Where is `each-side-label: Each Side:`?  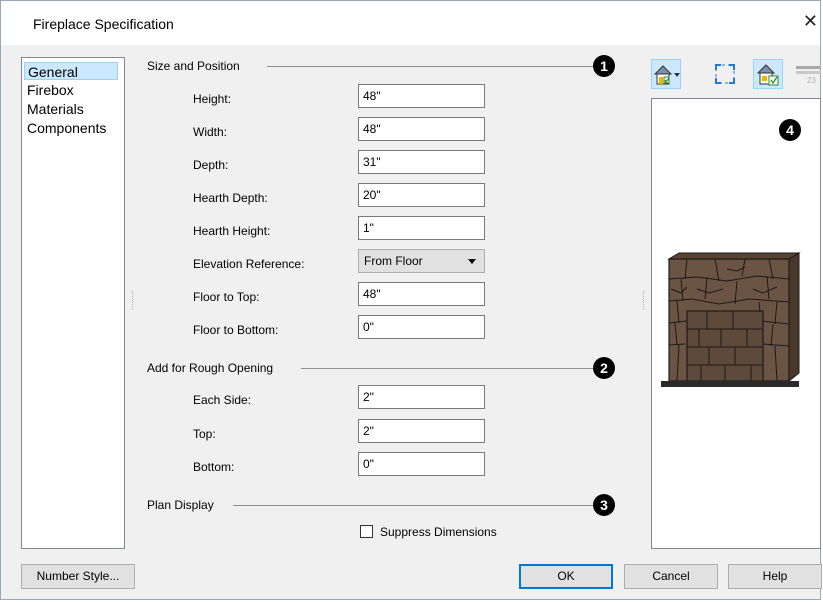
each-side-label: Each Side: is located at coordinates (222, 400).